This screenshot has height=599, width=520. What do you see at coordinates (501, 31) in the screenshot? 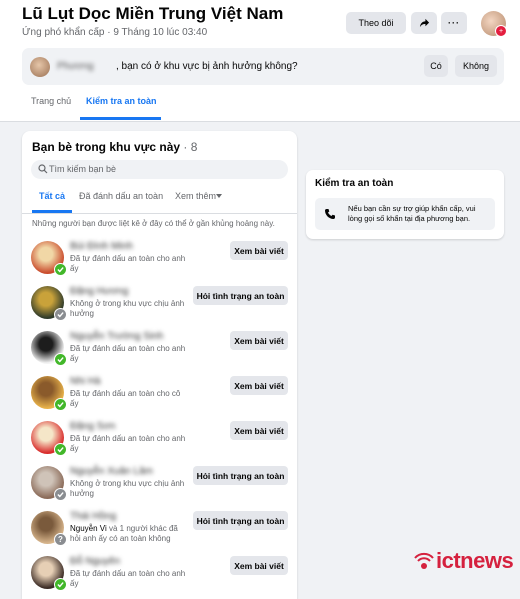
I see `avatar-badge: +` at bounding box center [501, 31].